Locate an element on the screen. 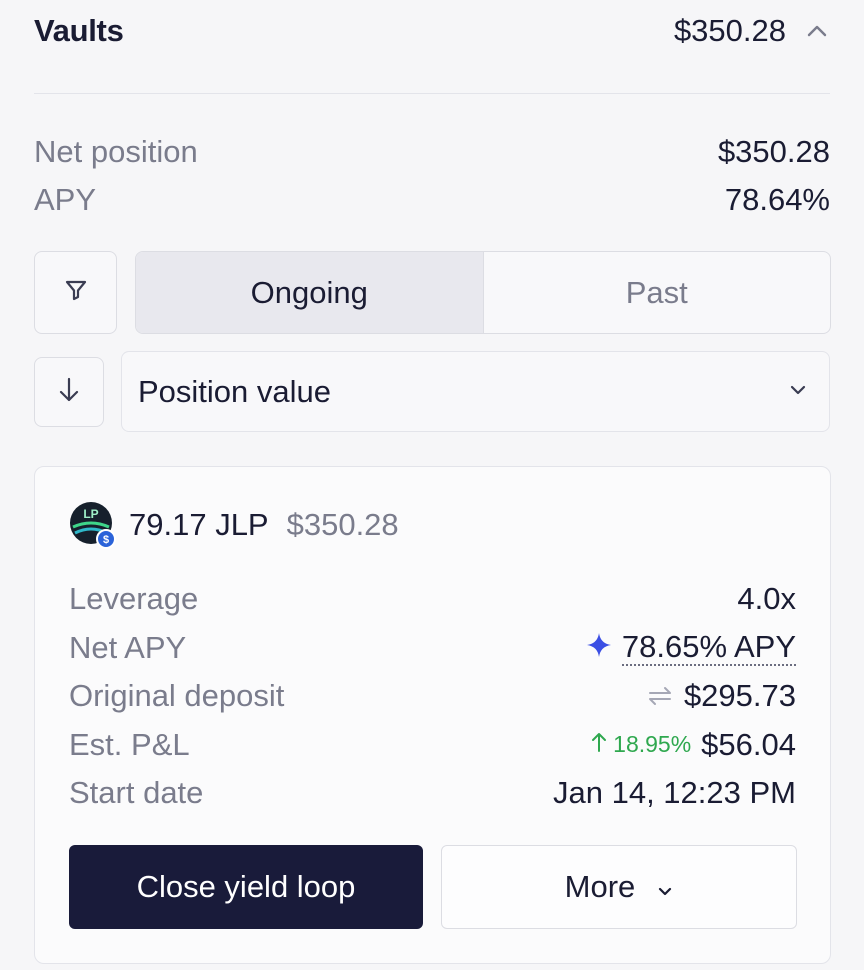 This screenshot has width=864, height=970. arrow-down-icon is located at coordinates (69, 392).